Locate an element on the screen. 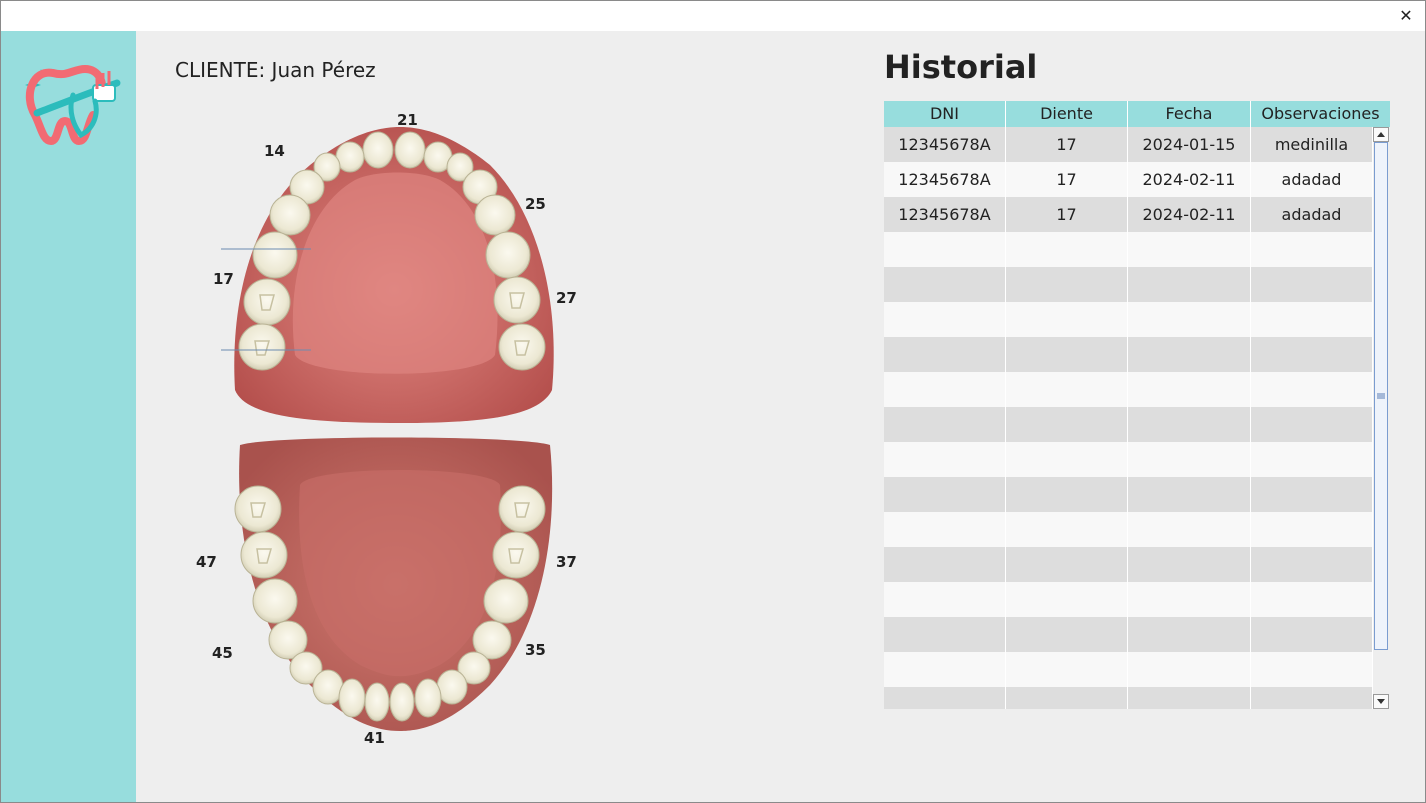 The width and height of the screenshot is (1426, 803). tooth-number: 21 is located at coordinates (407, 120).